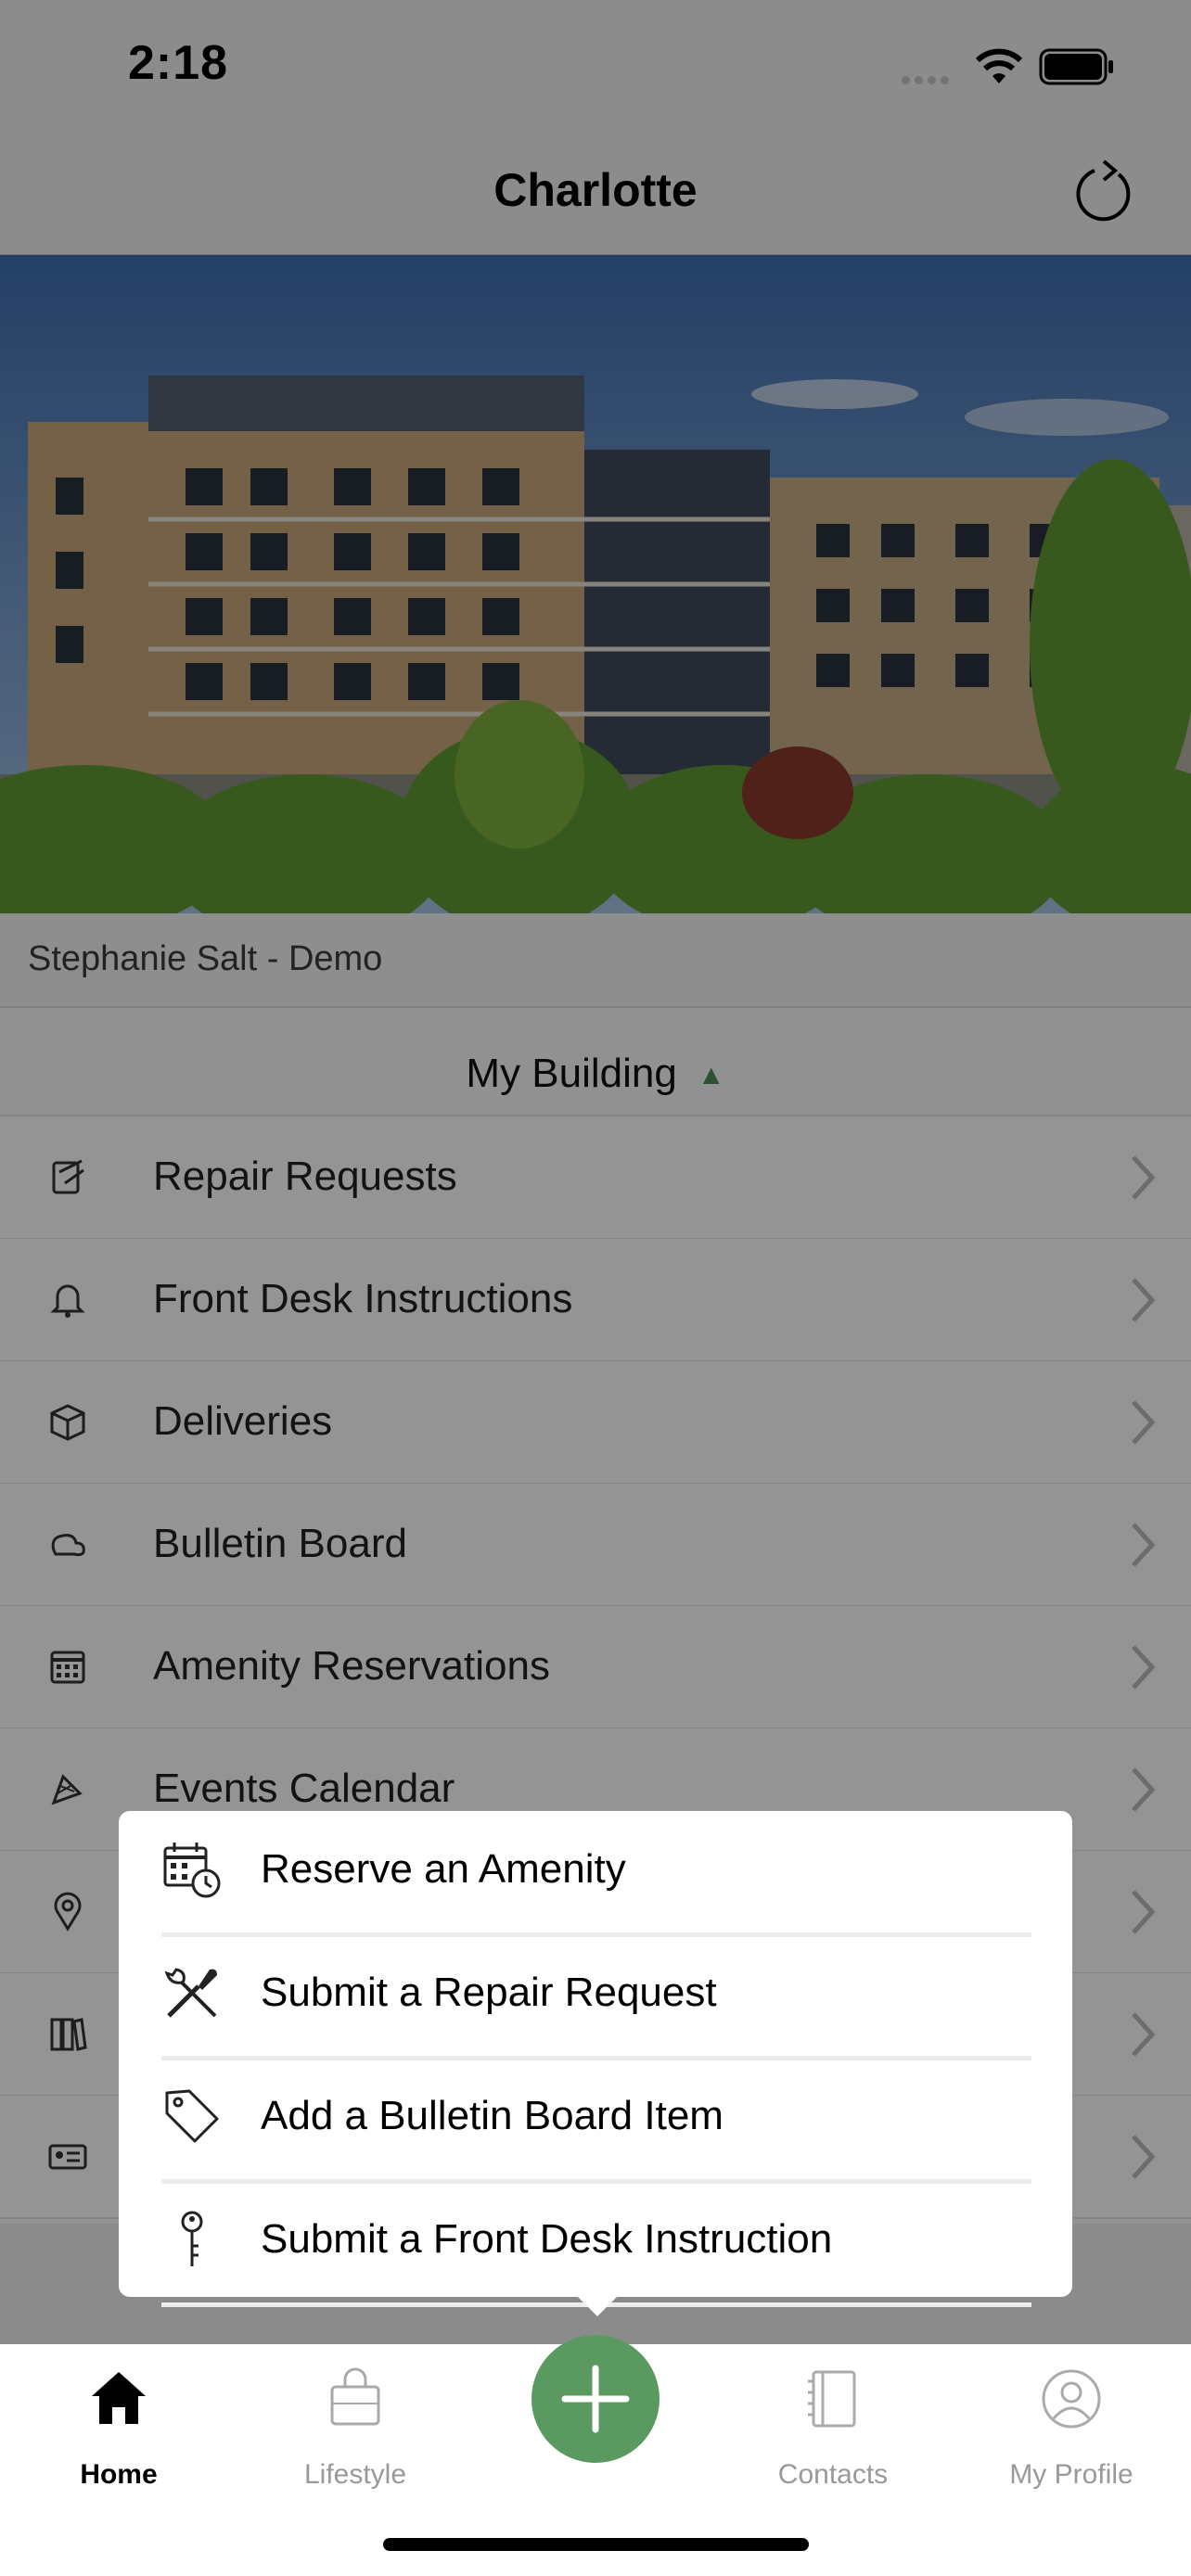  What do you see at coordinates (492, 2115) in the screenshot?
I see `action-label: Add a Bulletin Board Item` at bounding box center [492, 2115].